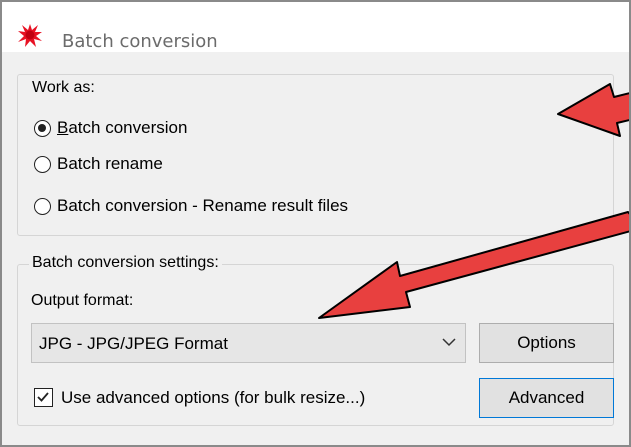 The image size is (631, 447). I want to click on options-button-label: Options, so click(546, 342).